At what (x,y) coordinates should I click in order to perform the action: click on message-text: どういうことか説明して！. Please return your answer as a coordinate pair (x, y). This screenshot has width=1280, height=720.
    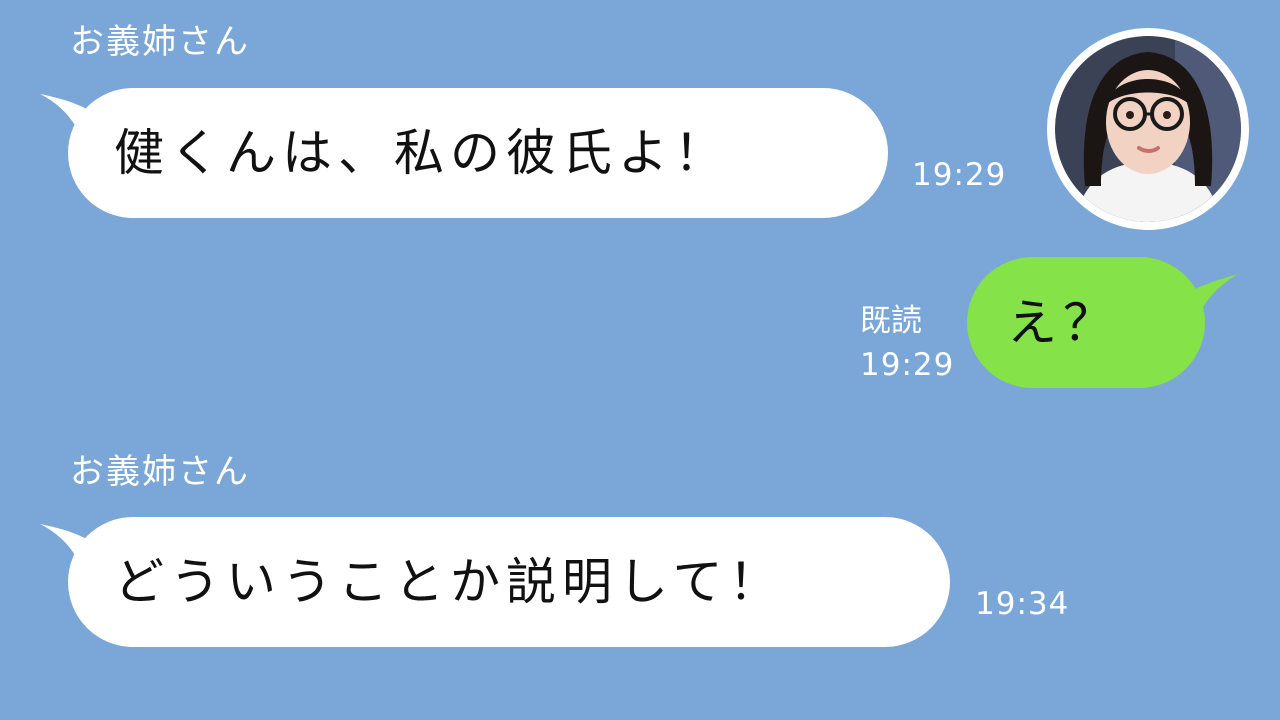
    Looking at the image, I should click on (449, 582).